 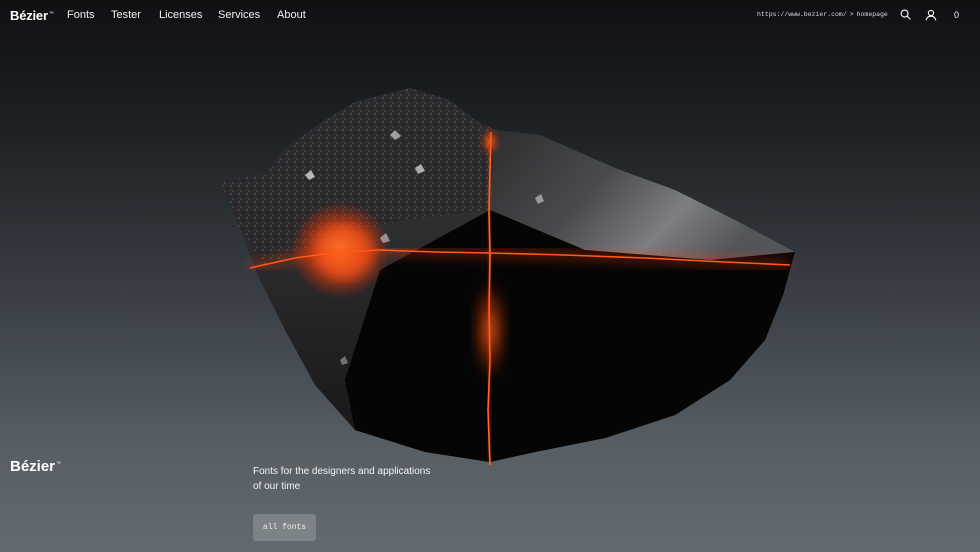 What do you see at coordinates (490, 142) in the screenshot?
I see `glow-seam-top` at bounding box center [490, 142].